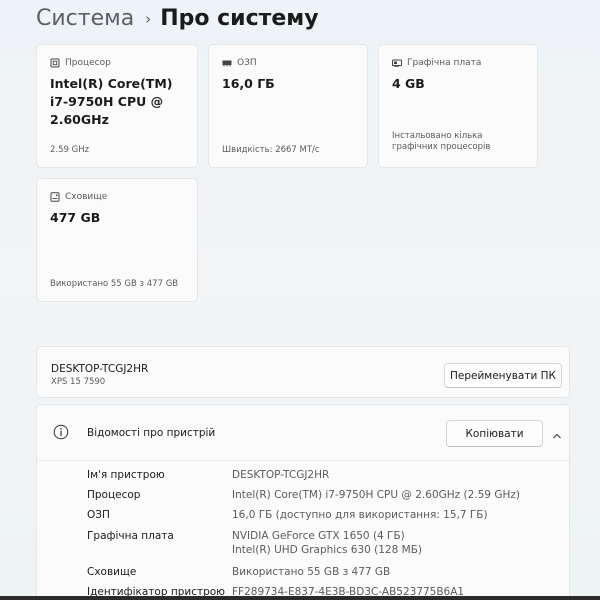 The width and height of the screenshot is (600, 600). I want to click on chevron-up-icon, so click(557, 433).